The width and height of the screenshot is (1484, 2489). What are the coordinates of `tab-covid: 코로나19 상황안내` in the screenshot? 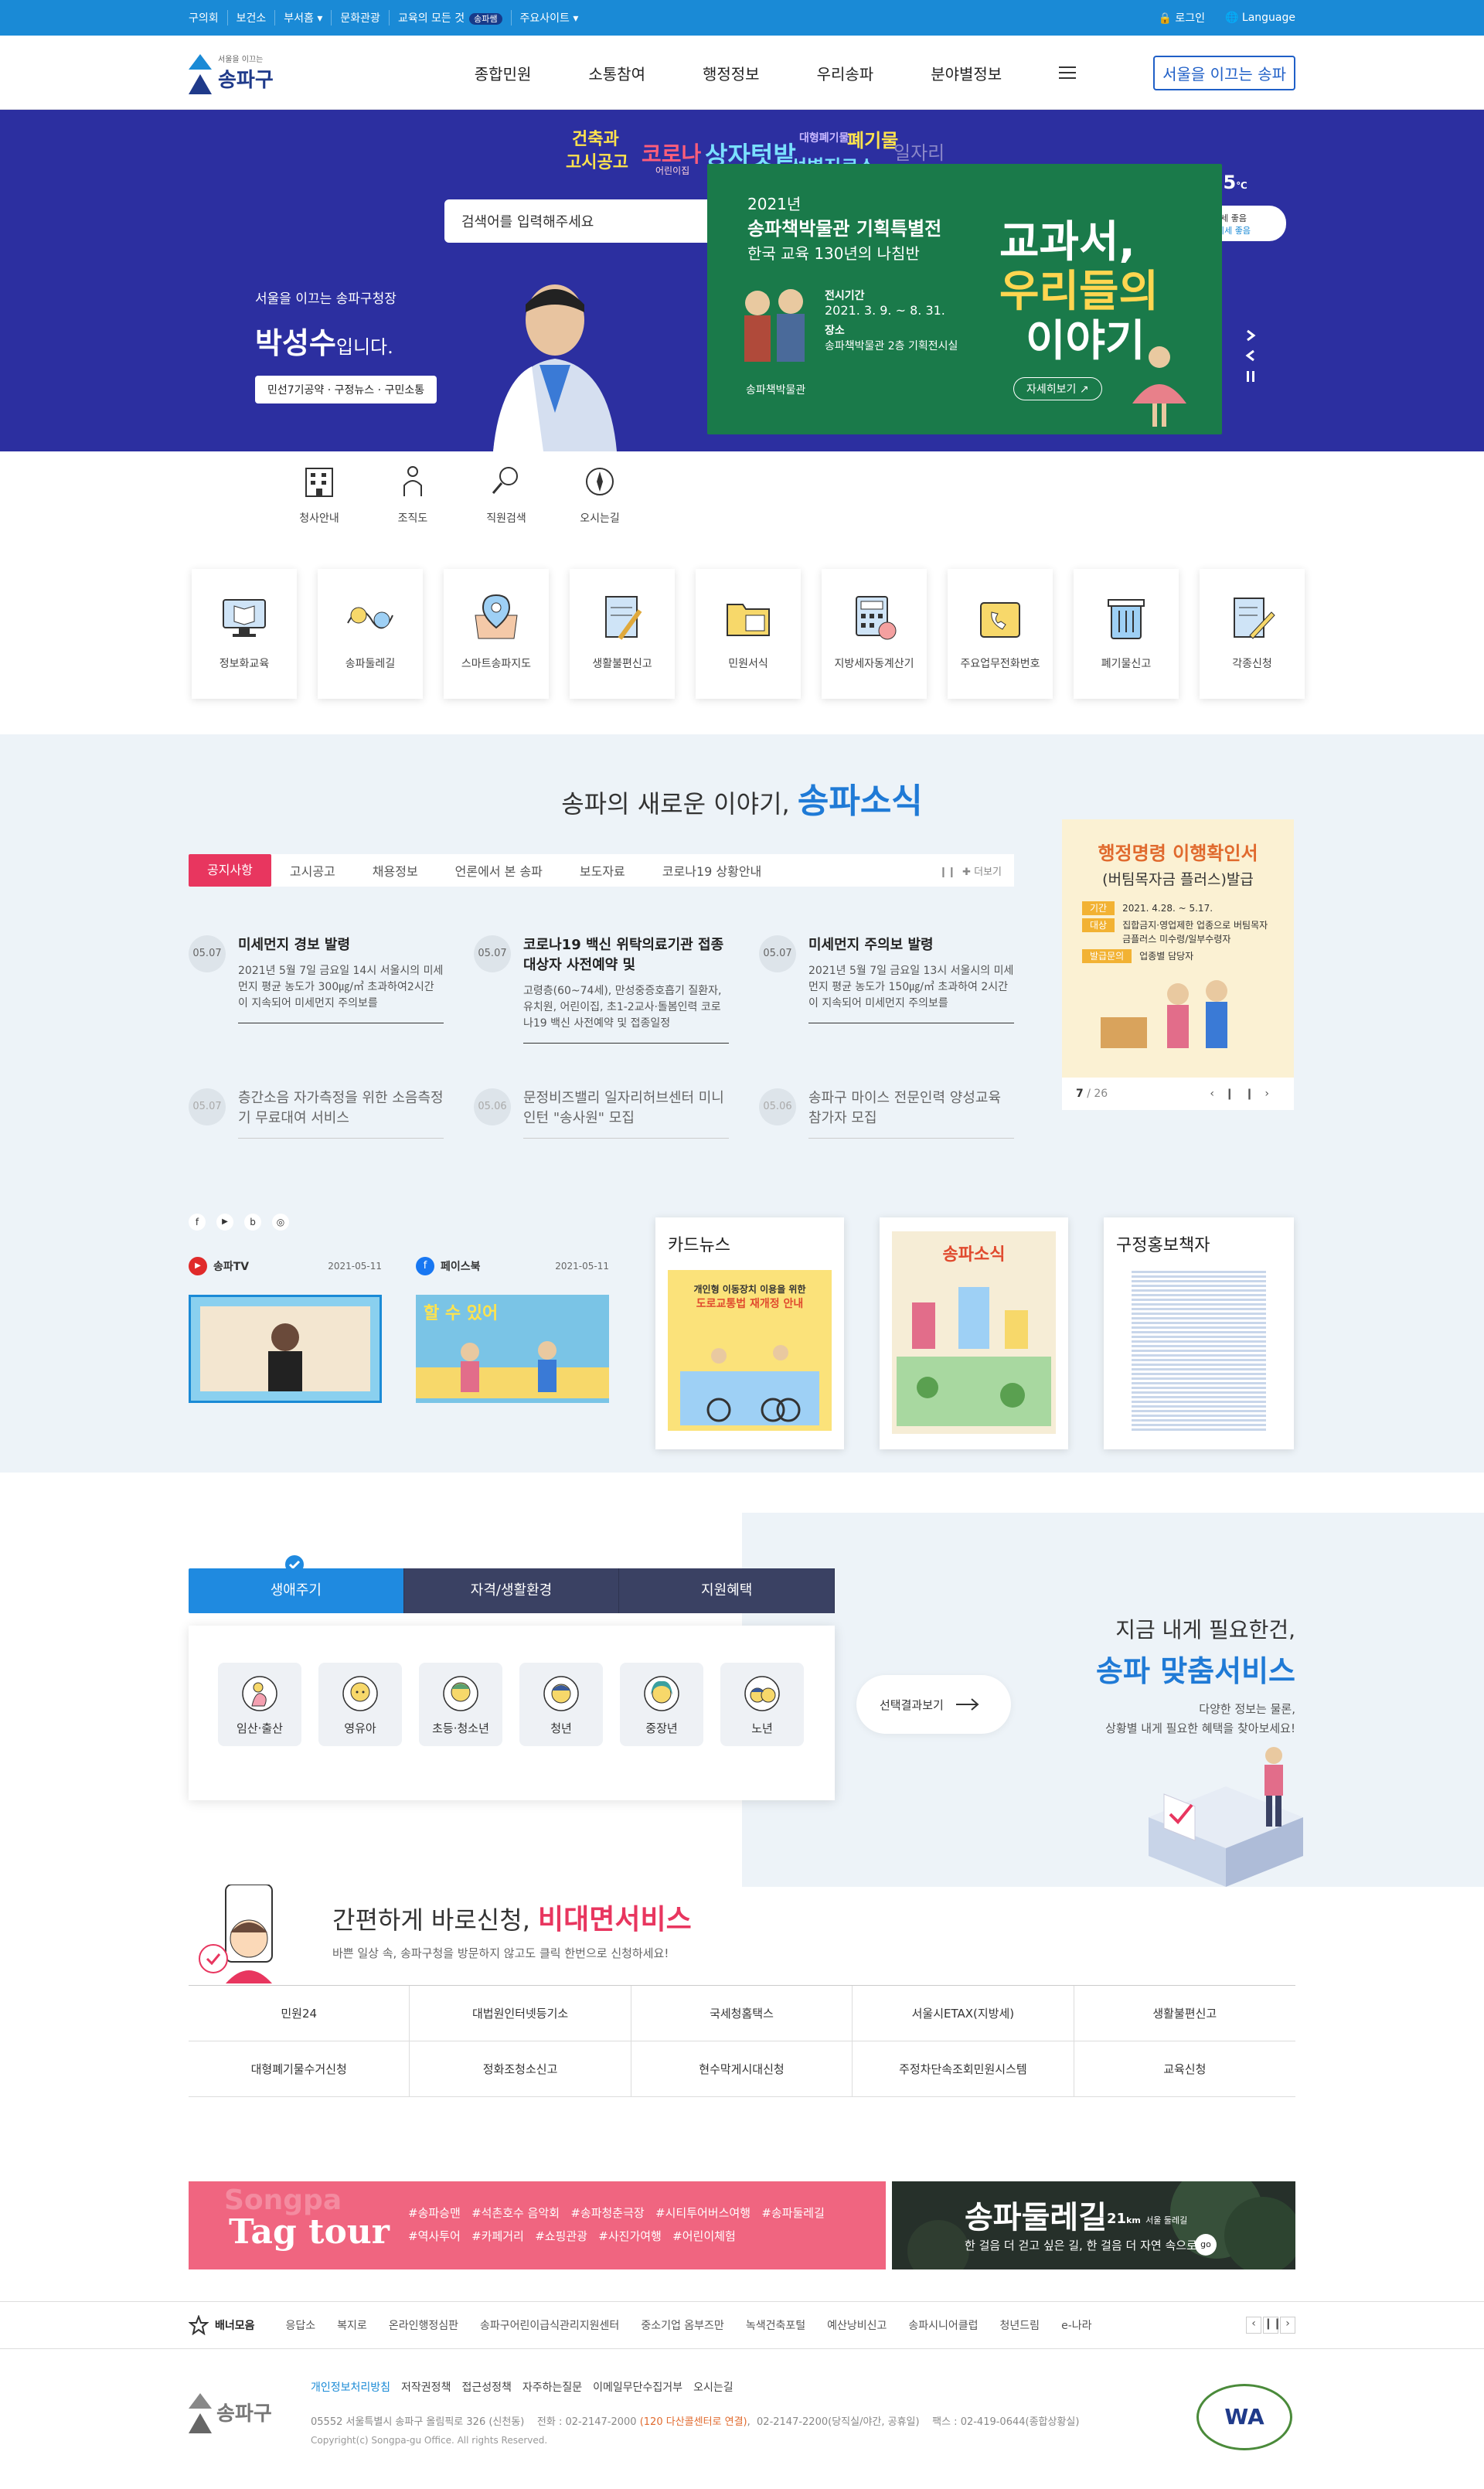 It's located at (712, 870).